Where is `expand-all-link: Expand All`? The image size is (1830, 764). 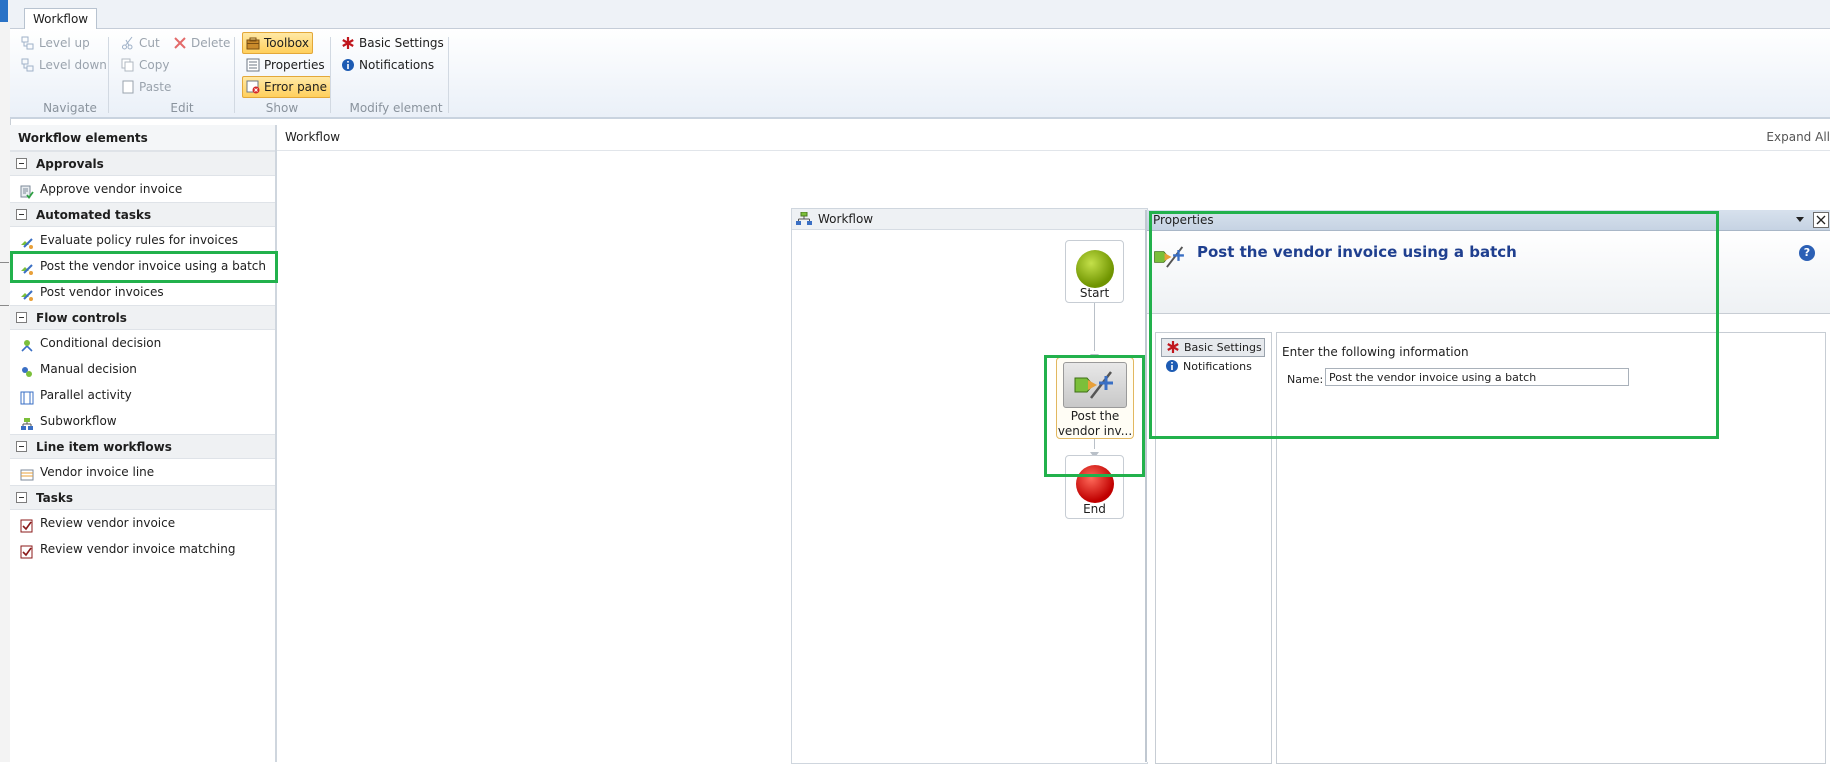
expand-all-link: Expand All is located at coordinates (1798, 137).